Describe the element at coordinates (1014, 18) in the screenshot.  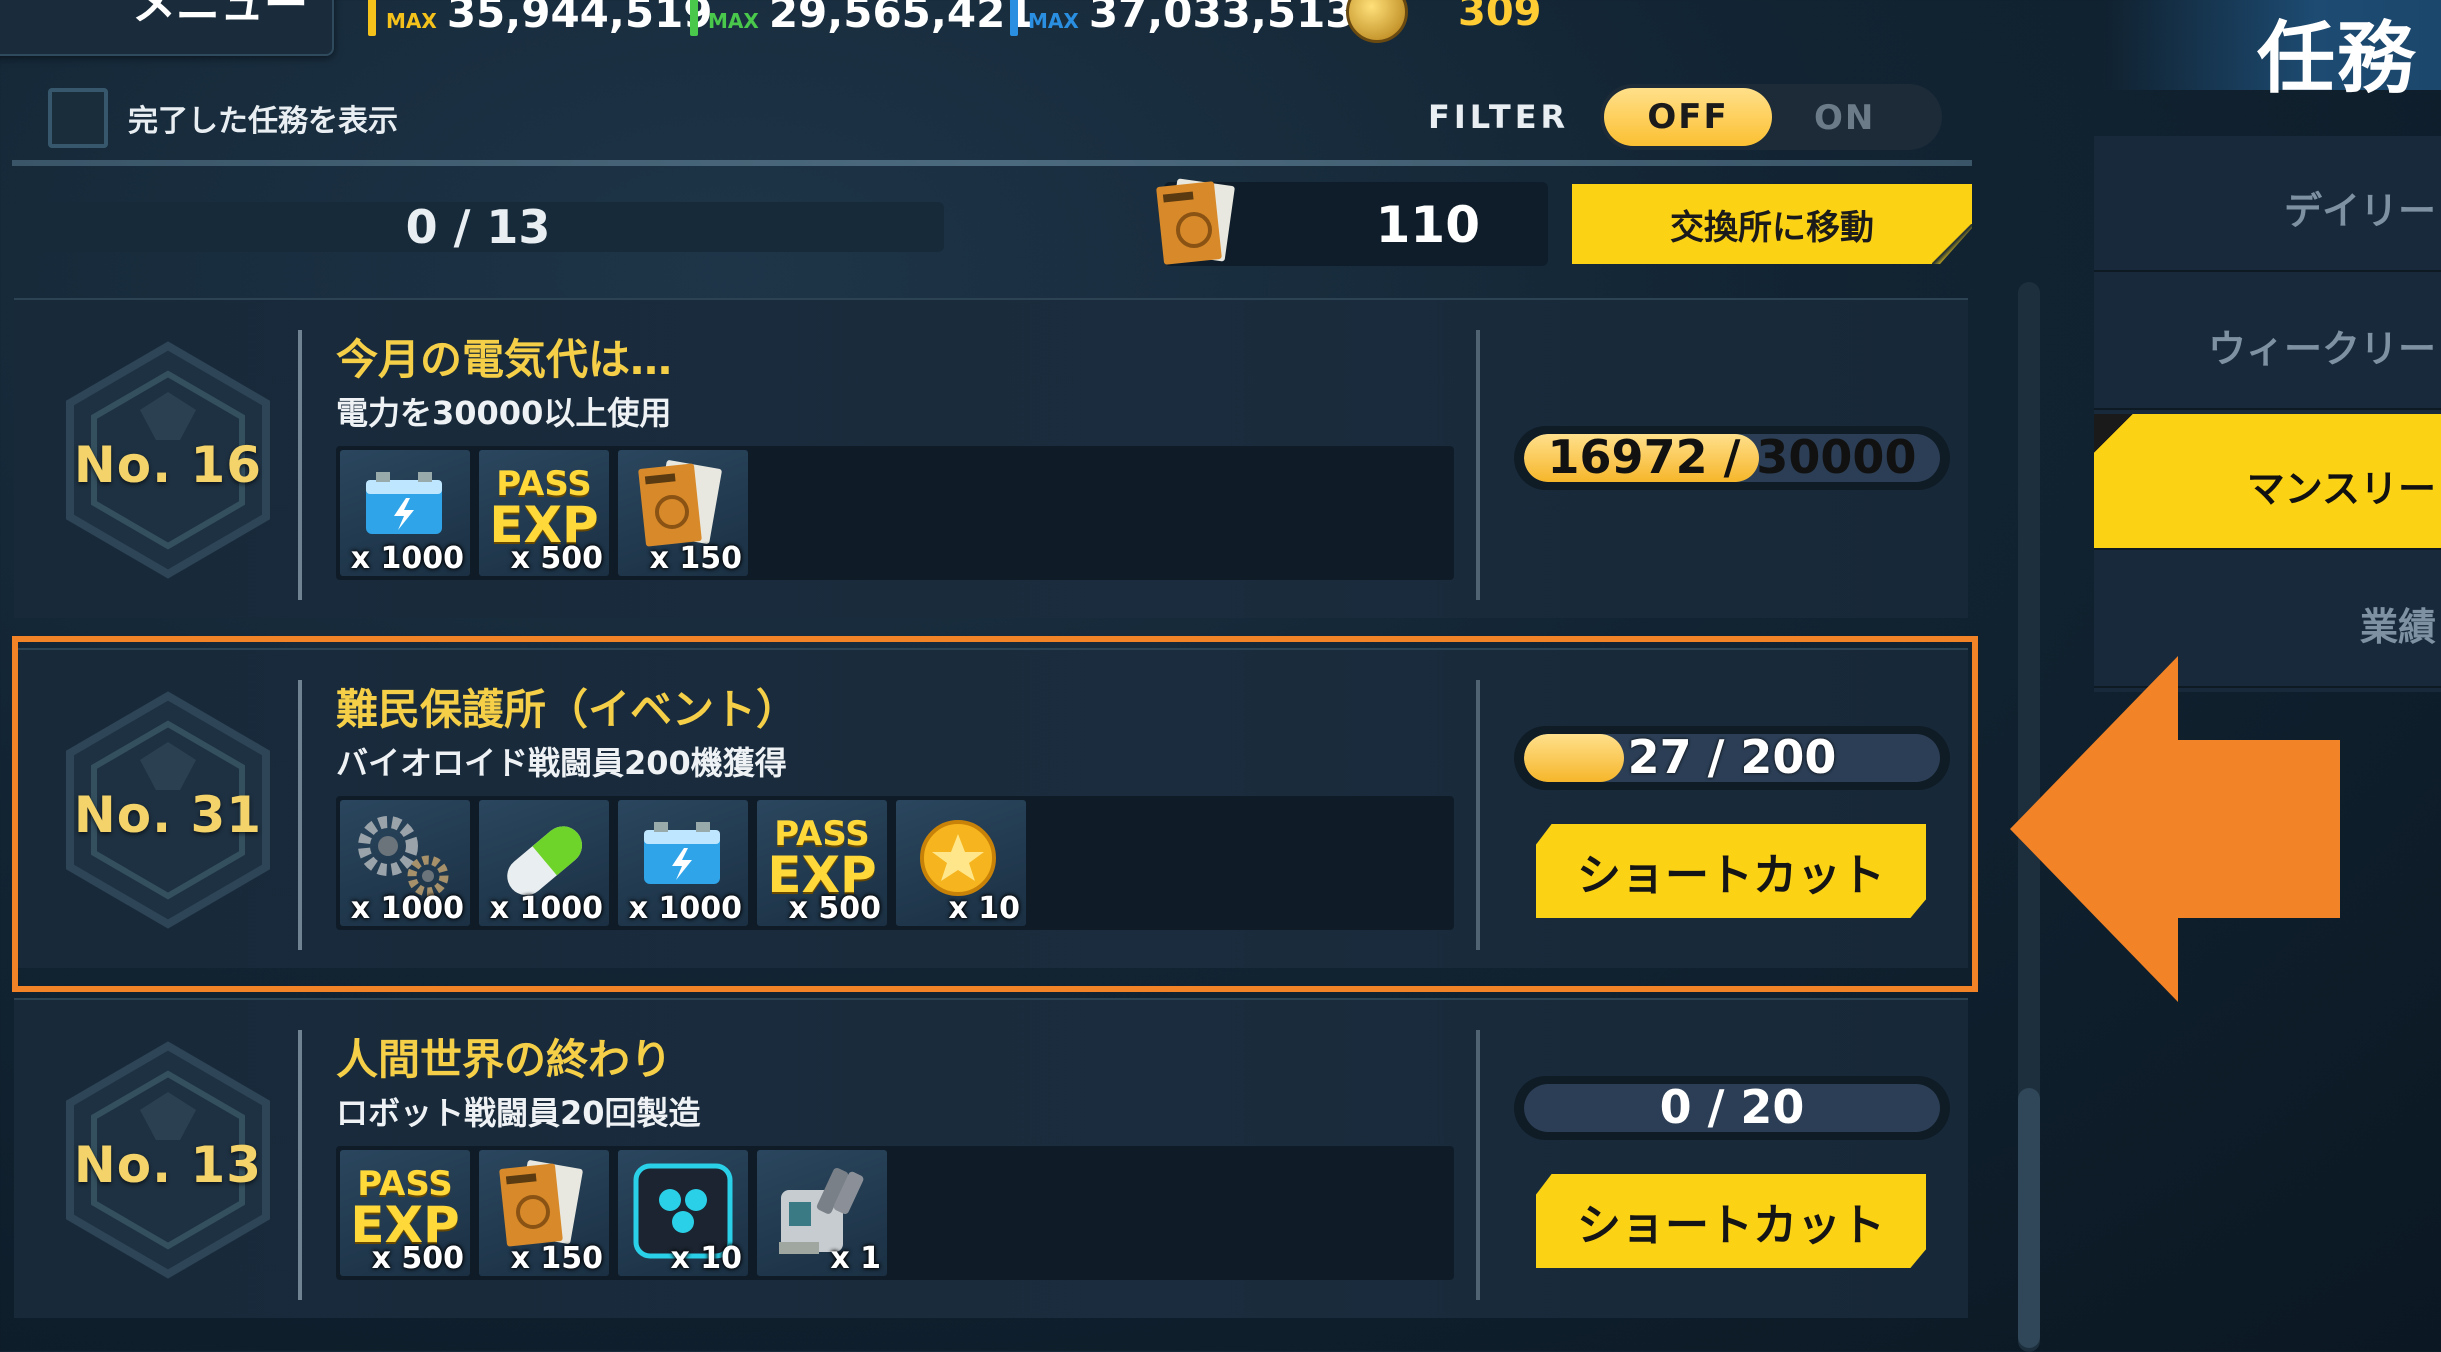
I see `power-icon` at that location.